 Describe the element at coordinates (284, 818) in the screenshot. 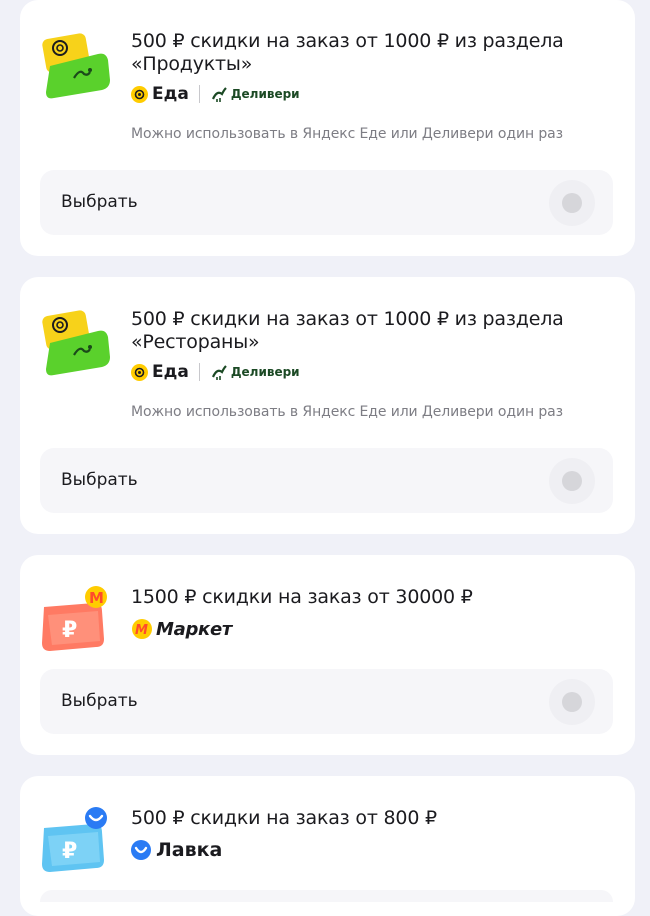

I see `offer-title: 500 ₽ скидки на заказ от 800 ₽` at that location.